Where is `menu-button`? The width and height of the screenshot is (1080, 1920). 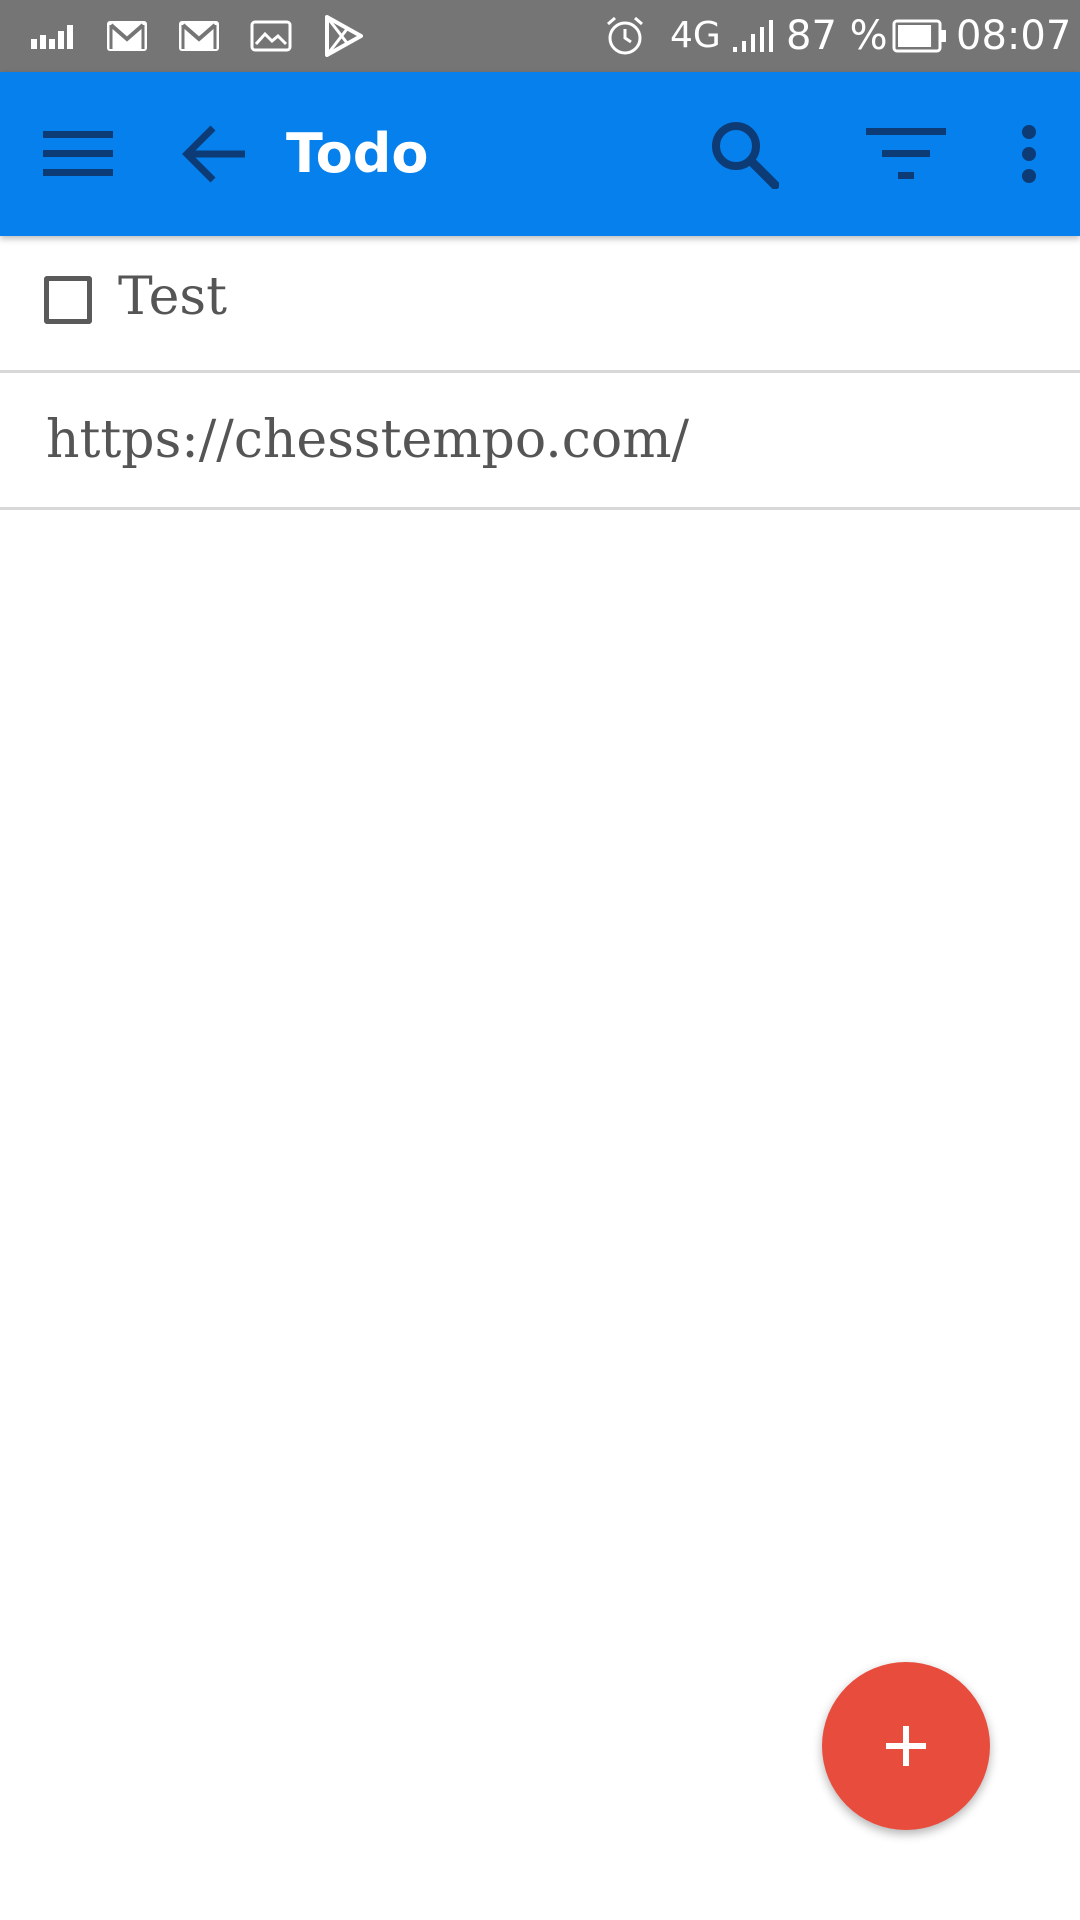
menu-button is located at coordinates (78, 154).